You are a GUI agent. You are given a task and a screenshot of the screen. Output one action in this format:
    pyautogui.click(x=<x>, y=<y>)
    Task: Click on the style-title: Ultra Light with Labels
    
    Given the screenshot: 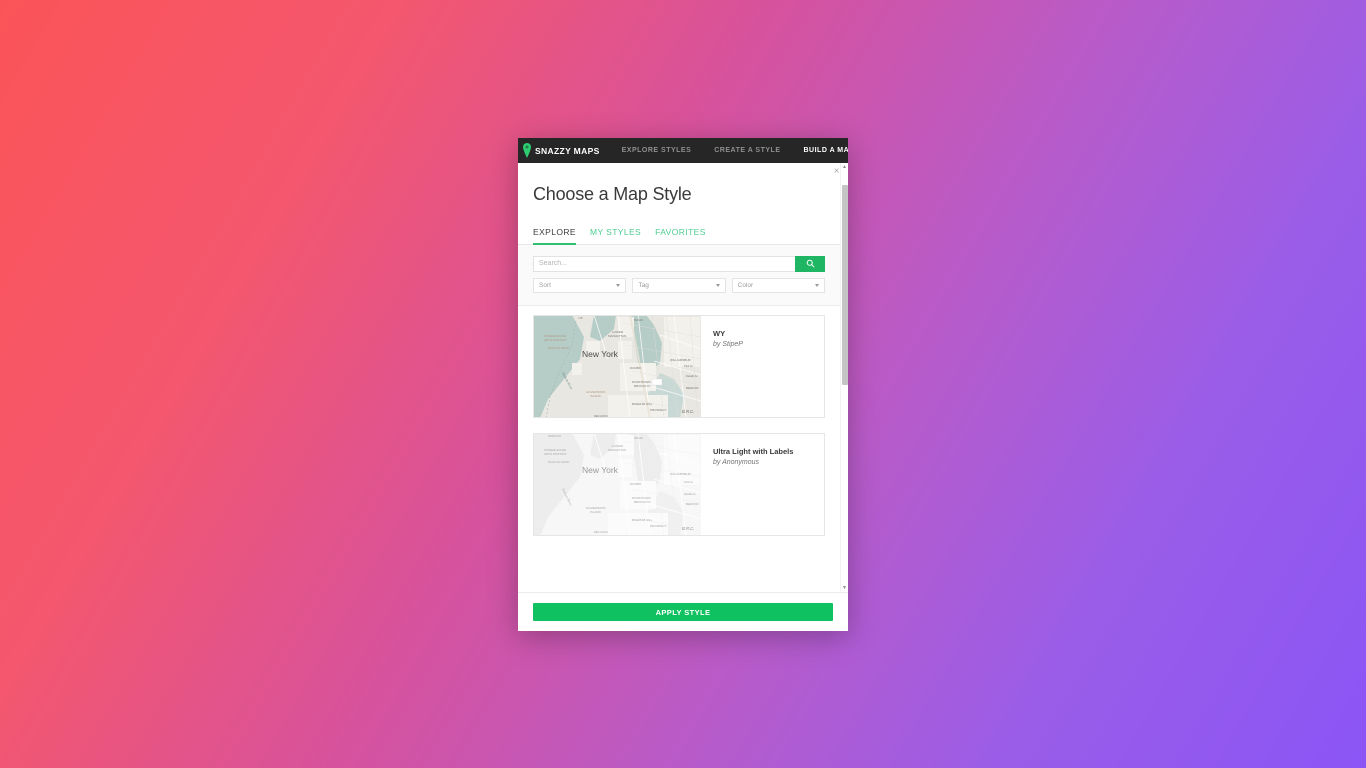 What is the action you would take?
    pyautogui.click(x=753, y=451)
    